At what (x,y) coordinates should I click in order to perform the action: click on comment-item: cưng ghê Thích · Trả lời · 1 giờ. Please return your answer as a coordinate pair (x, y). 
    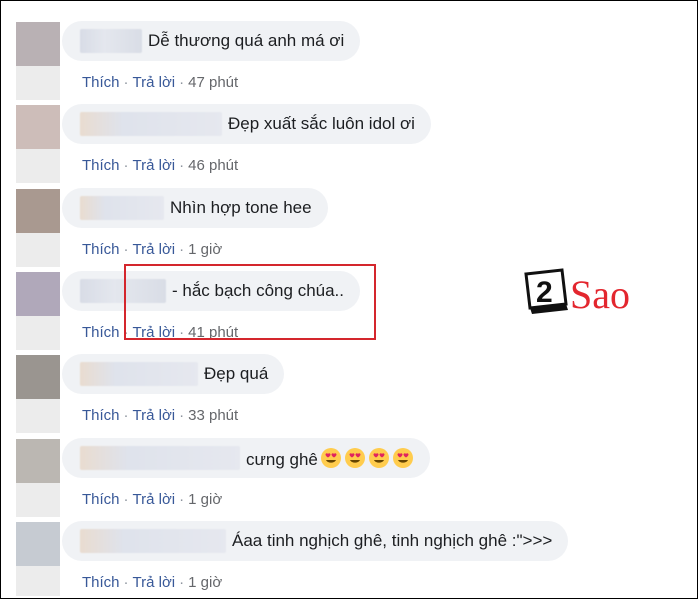
    Looking at the image, I should click on (350, 475).